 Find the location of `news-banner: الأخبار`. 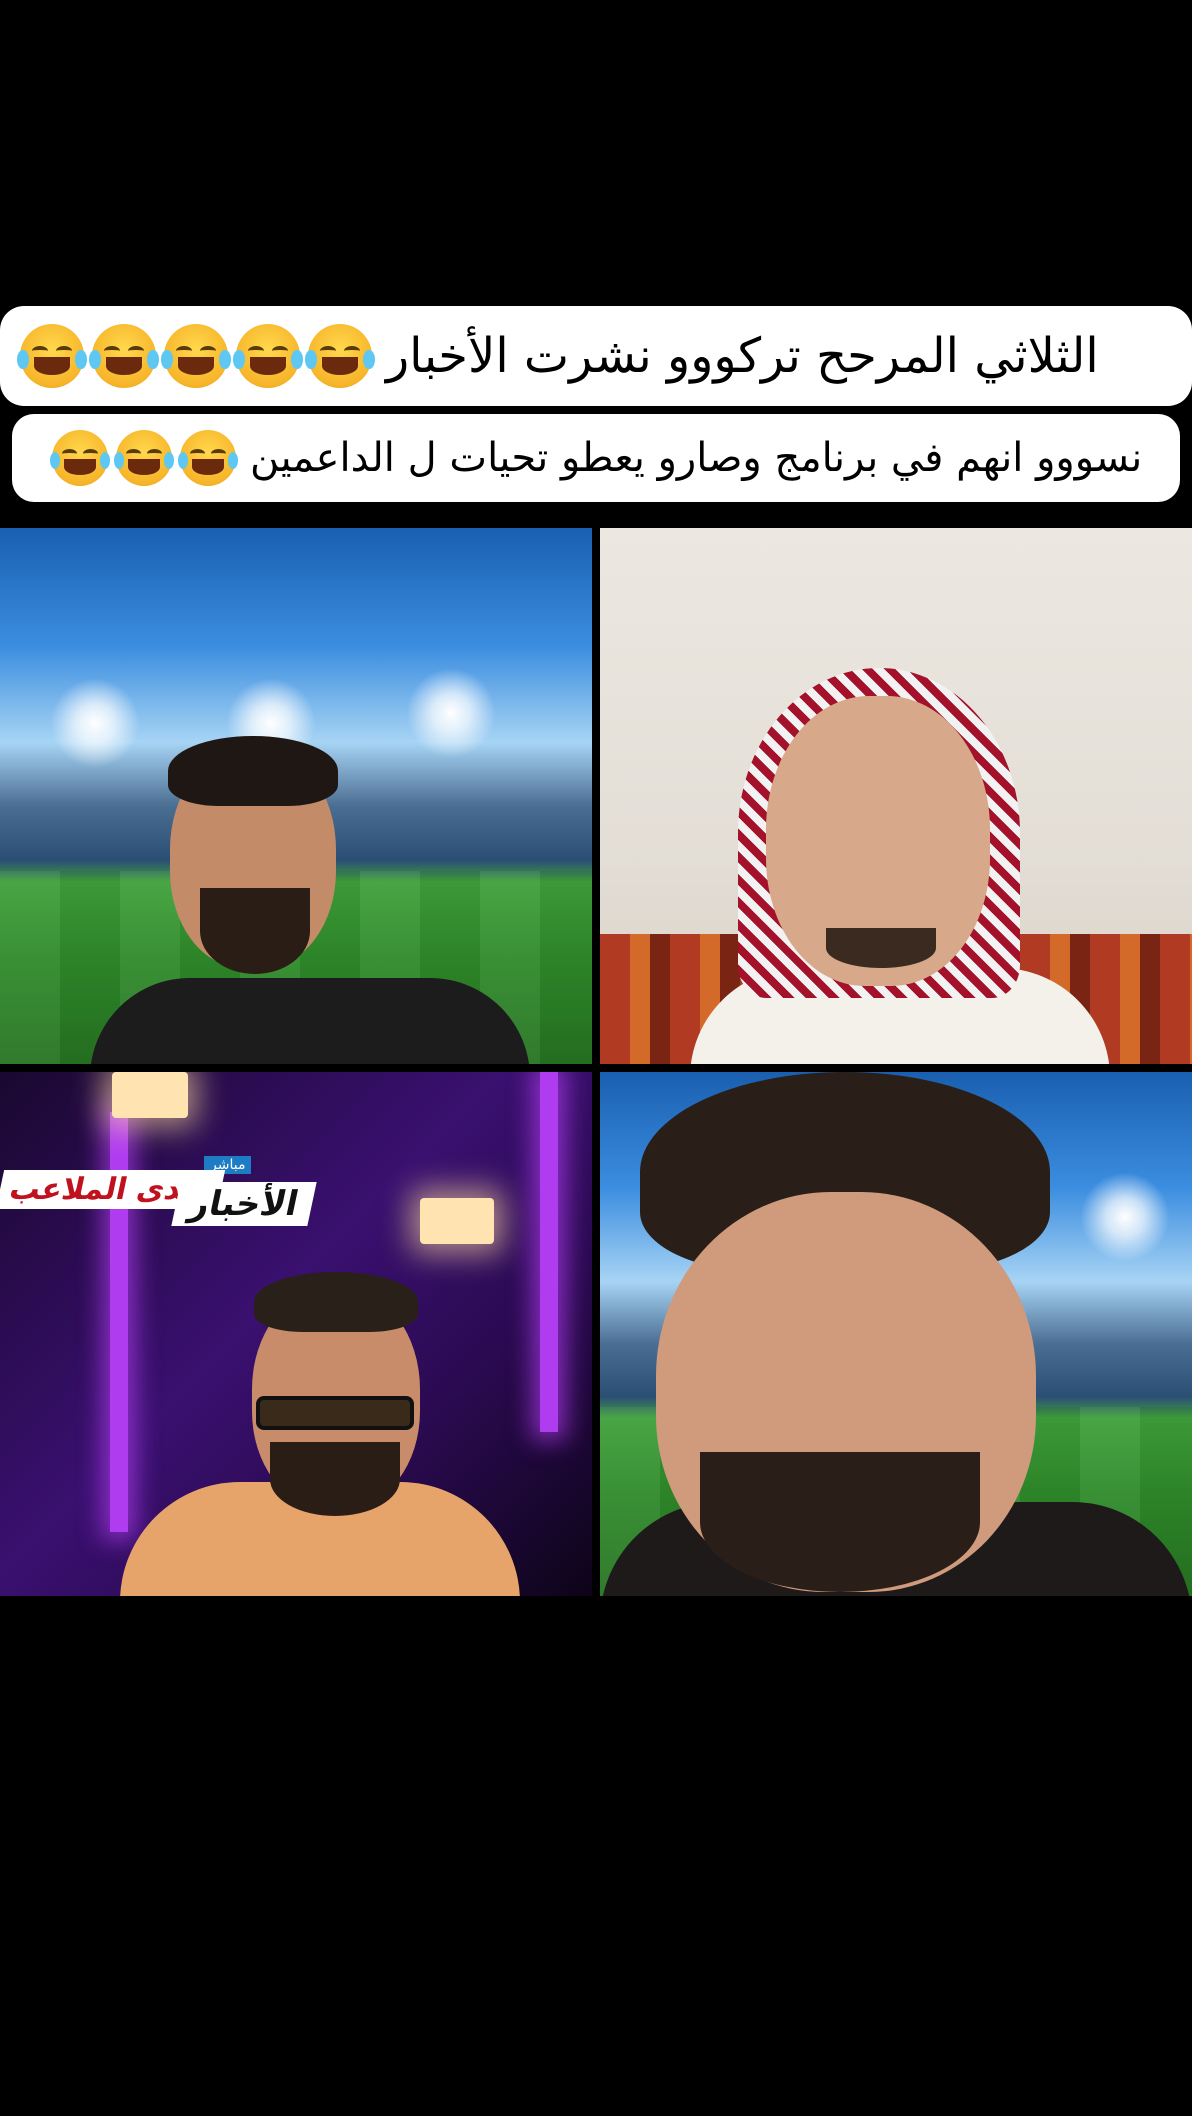

news-banner: الأخبار is located at coordinates (244, 1204).